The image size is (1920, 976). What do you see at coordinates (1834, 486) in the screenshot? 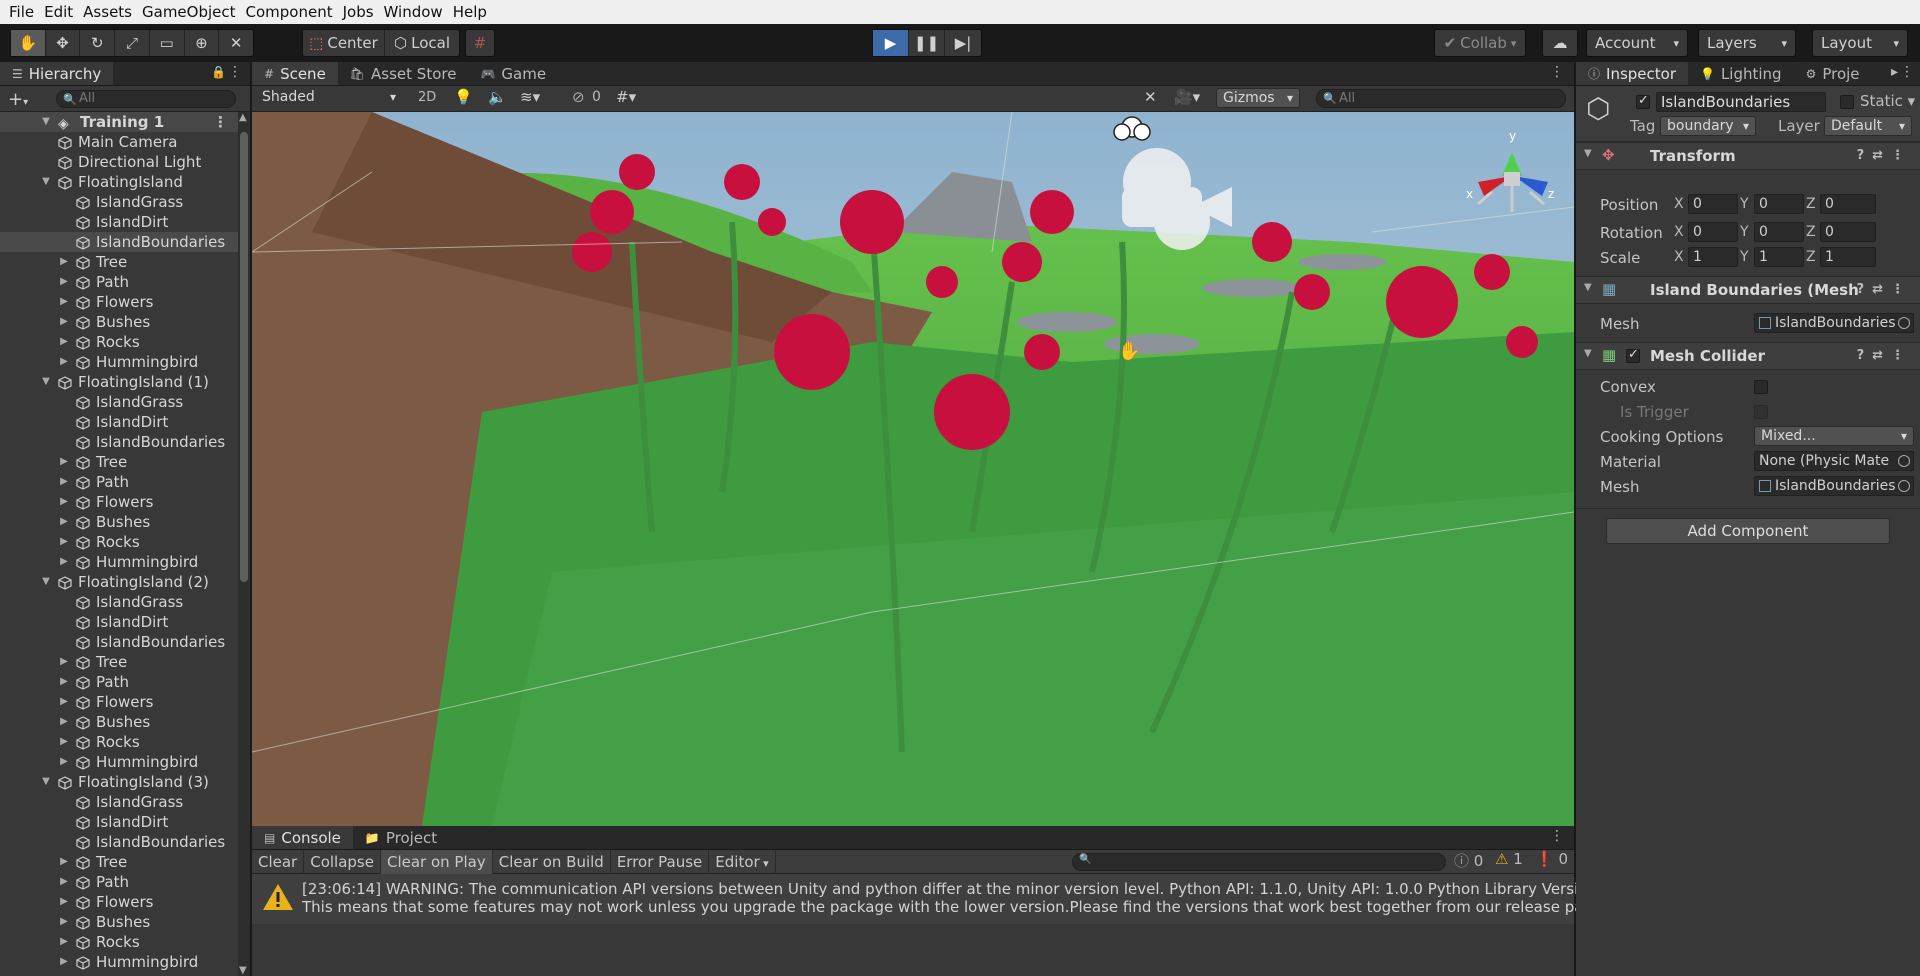
I see `mesh-collider-mesh-field: IslandBoundaries` at bounding box center [1834, 486].